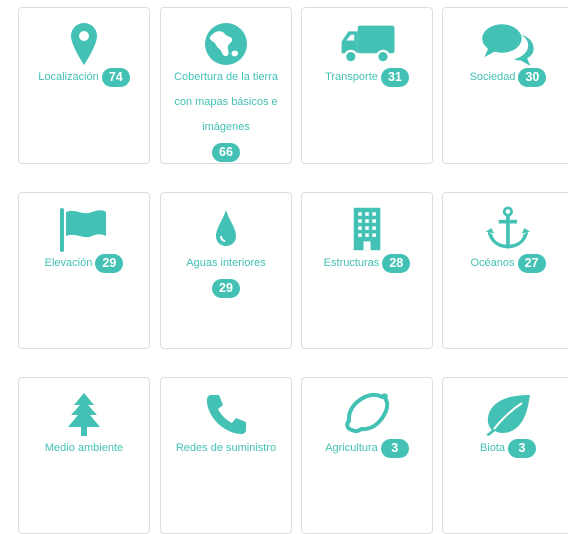  Describe the element at coordinates (226, 263) in the screenshot. I see `category-label: Aguas interiores` at that location.